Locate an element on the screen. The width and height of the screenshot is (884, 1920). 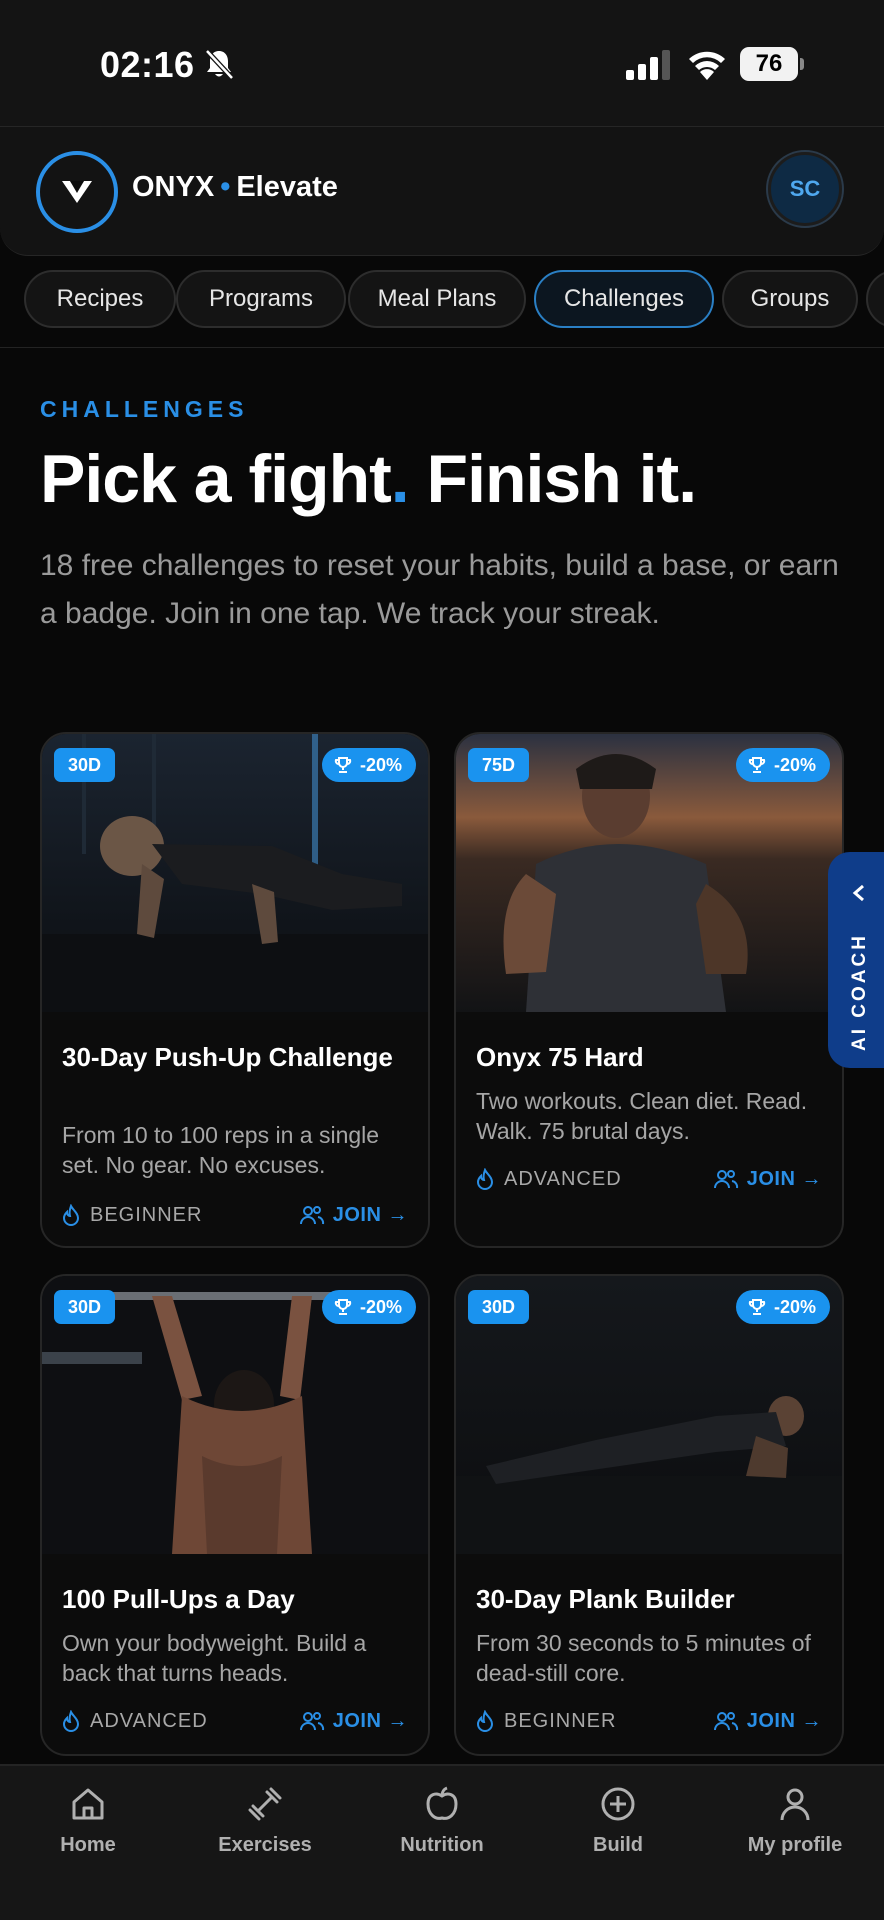
headline-part1: Pick a fight is located at coordinates (216, 479).